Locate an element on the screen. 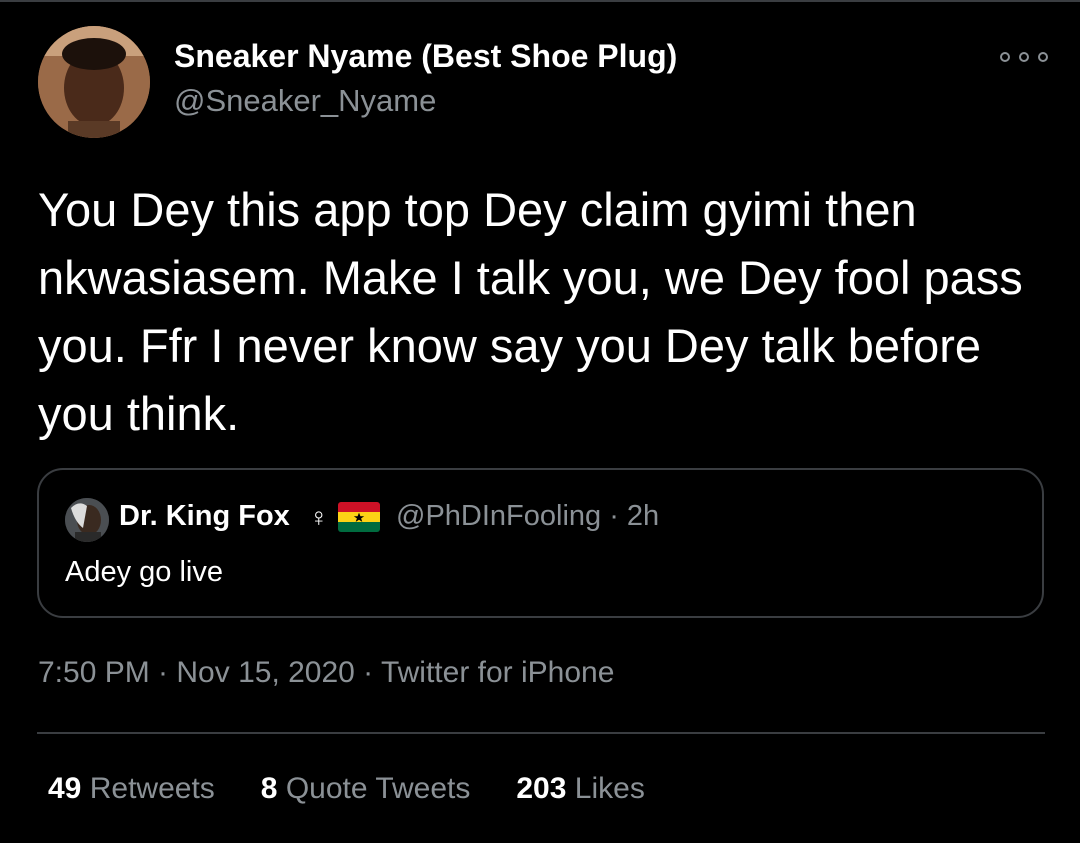 This screenshot has width=1080, height=843. author-avatar is located at coordinates (94, 82).